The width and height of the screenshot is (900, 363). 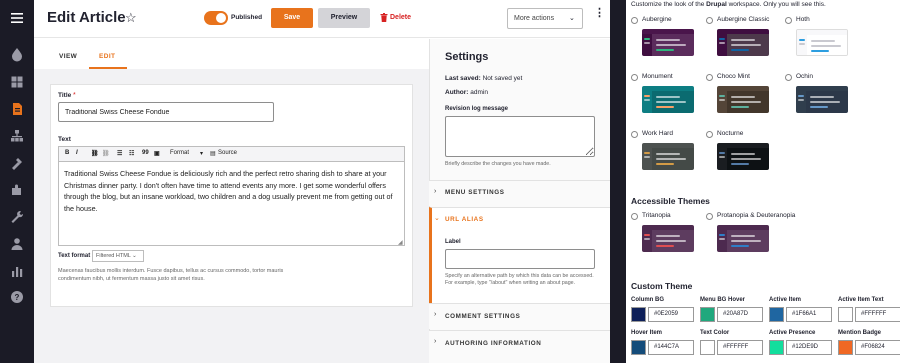 I want to click on toggle-knob, so click(x=221, y=18).